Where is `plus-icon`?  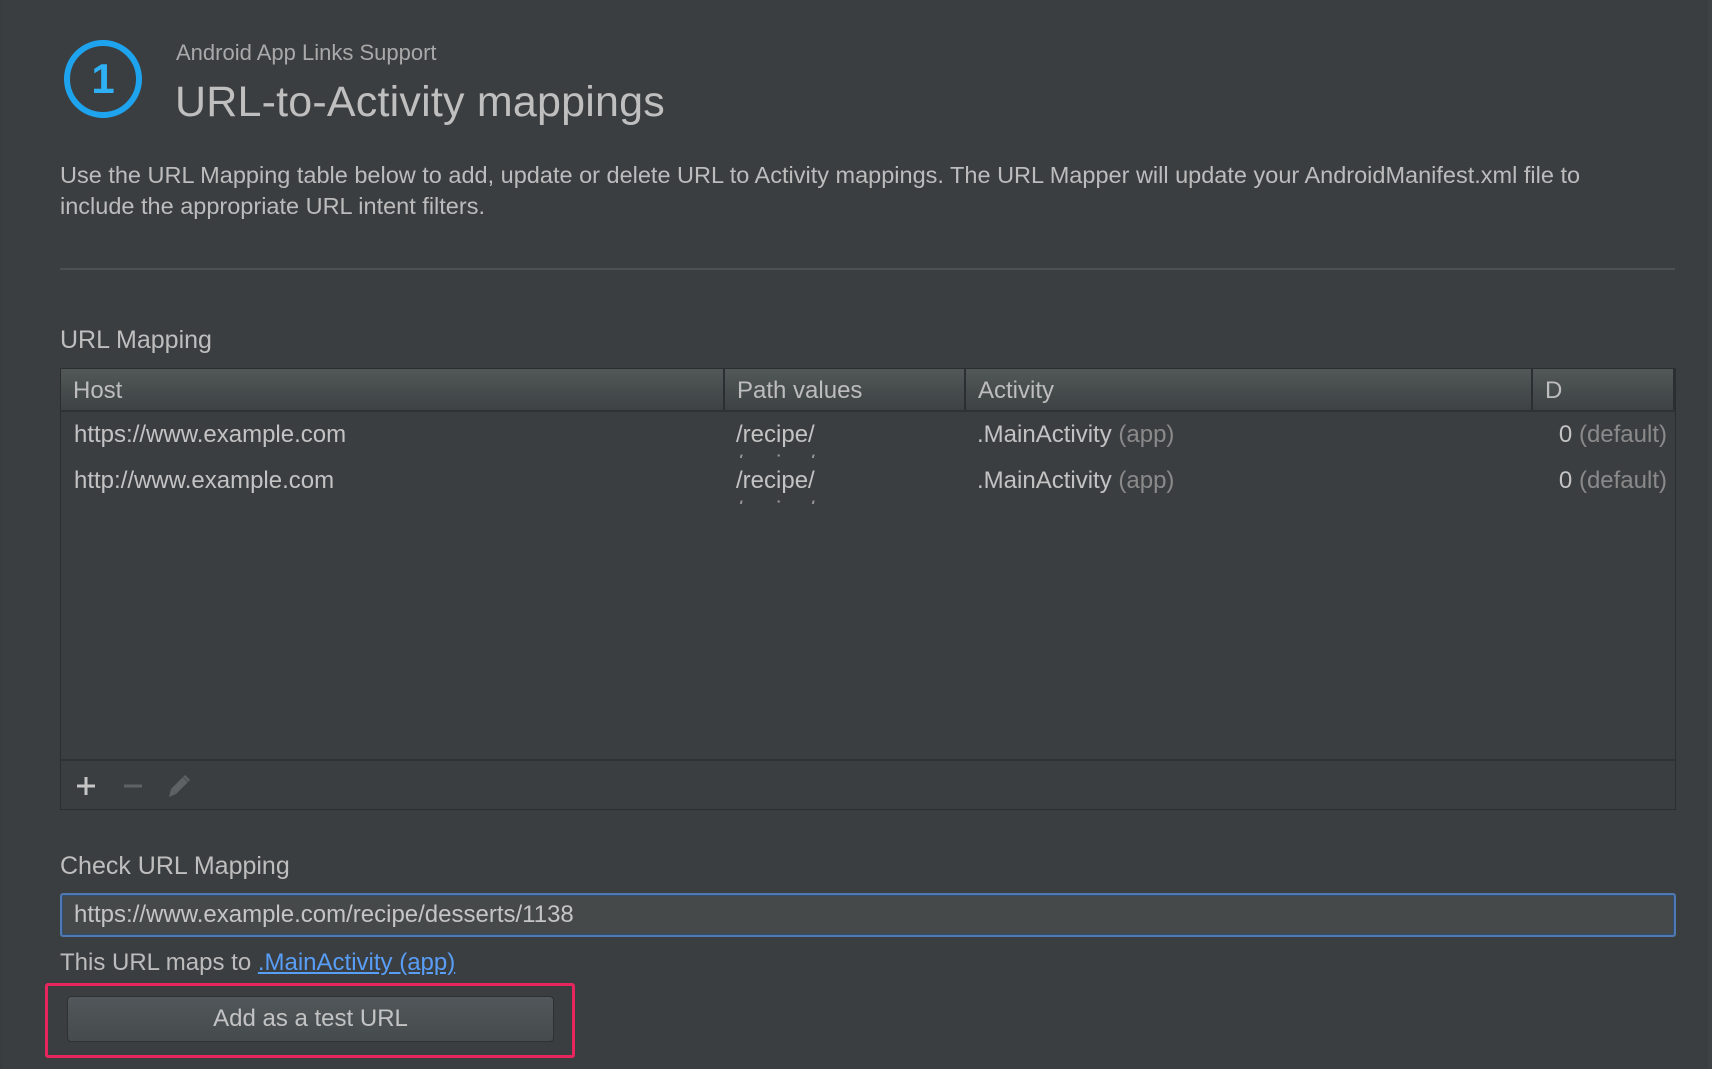
plus-icon is located at coordinates (86, 786).